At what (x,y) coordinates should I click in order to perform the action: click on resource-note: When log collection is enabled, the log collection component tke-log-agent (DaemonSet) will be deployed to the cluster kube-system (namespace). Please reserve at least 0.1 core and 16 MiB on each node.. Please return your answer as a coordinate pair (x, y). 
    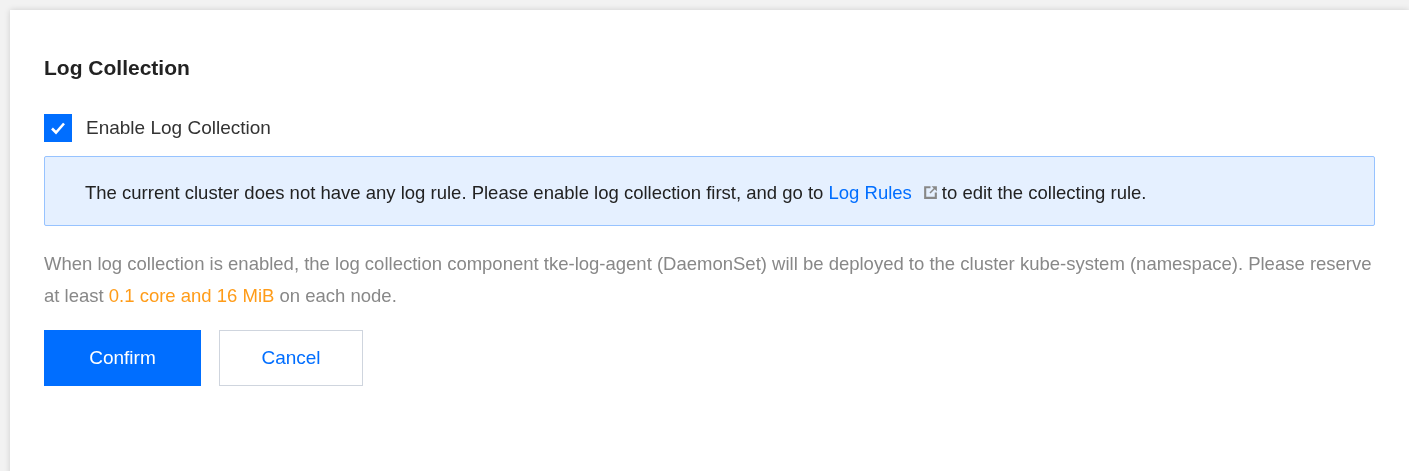
    Looking at the image, I should click on (708, 280).